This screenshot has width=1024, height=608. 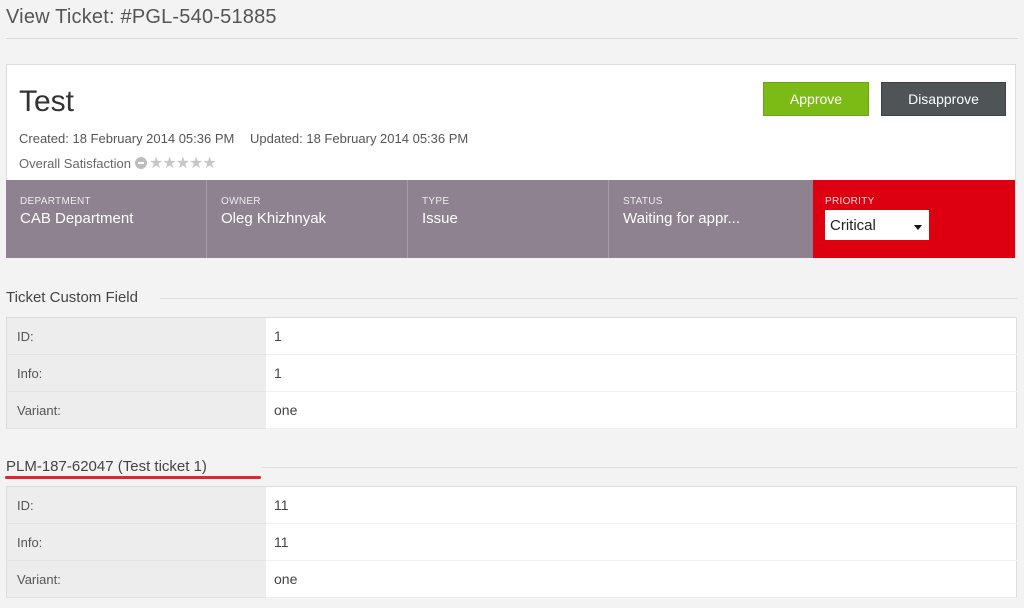 What do you see at coordinates (241, 201) in the screenshot?
I see `owner-label: Owner` at bounding box center [241, 201].